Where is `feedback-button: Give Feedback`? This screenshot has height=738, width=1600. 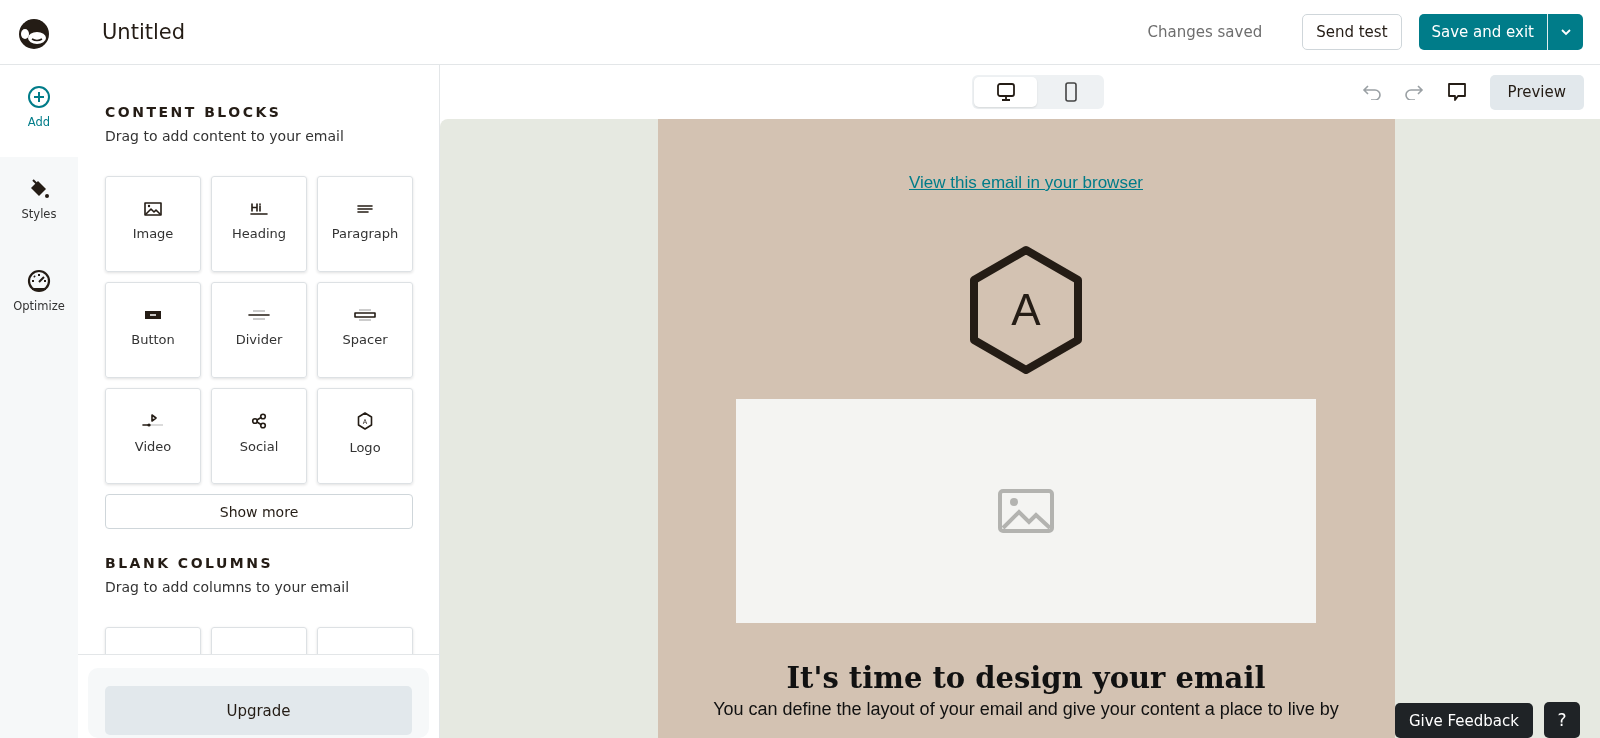 feedback-button: Give Feedback is located at coordinates (1463, 720).